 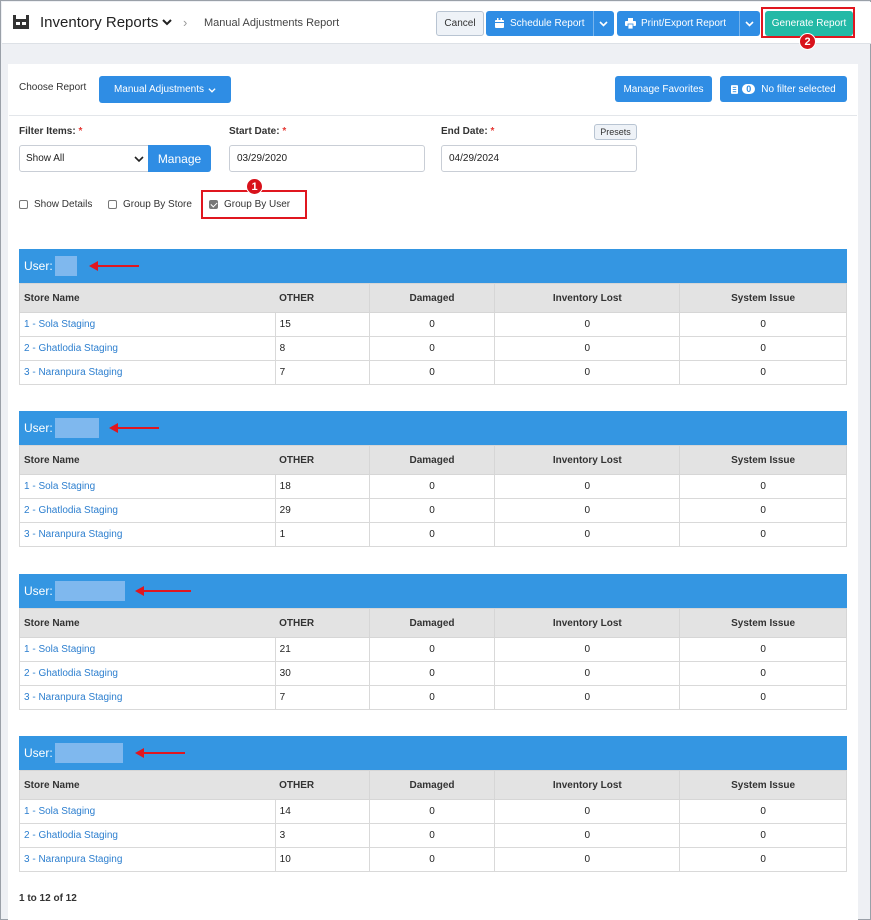 I want to click on other-cell: 3, so click(x=322, y=835).